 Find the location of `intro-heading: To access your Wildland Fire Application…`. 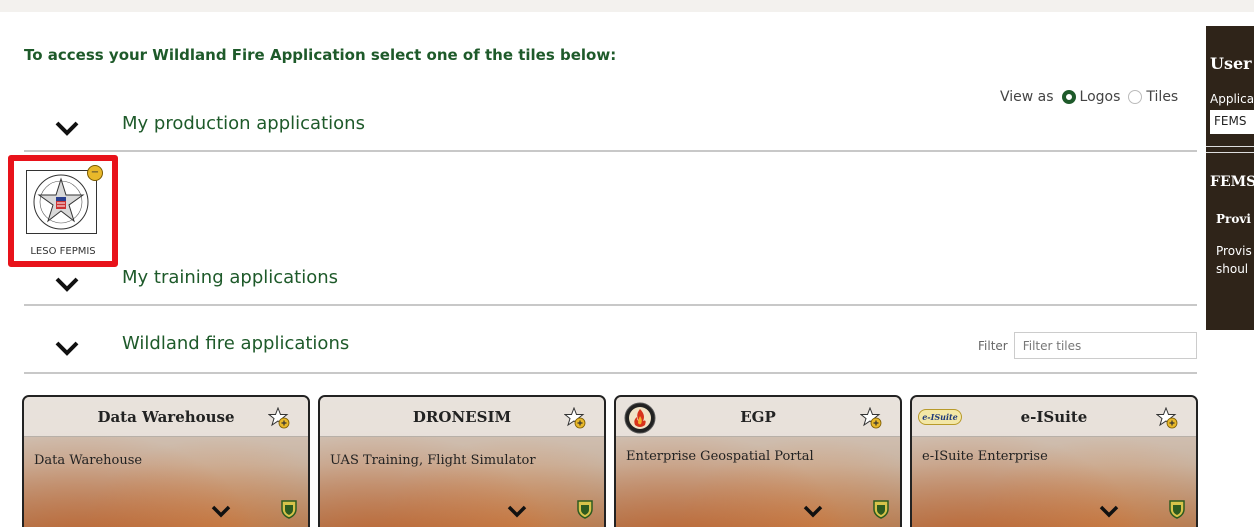

intro-heading: To access your Wildland Fire Application… is located at coordinates (320, 55).